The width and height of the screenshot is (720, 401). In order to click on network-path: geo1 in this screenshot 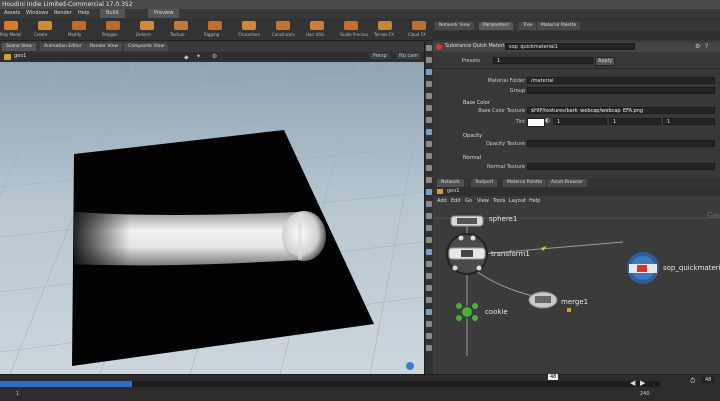, I will do `click(453, 191)`.